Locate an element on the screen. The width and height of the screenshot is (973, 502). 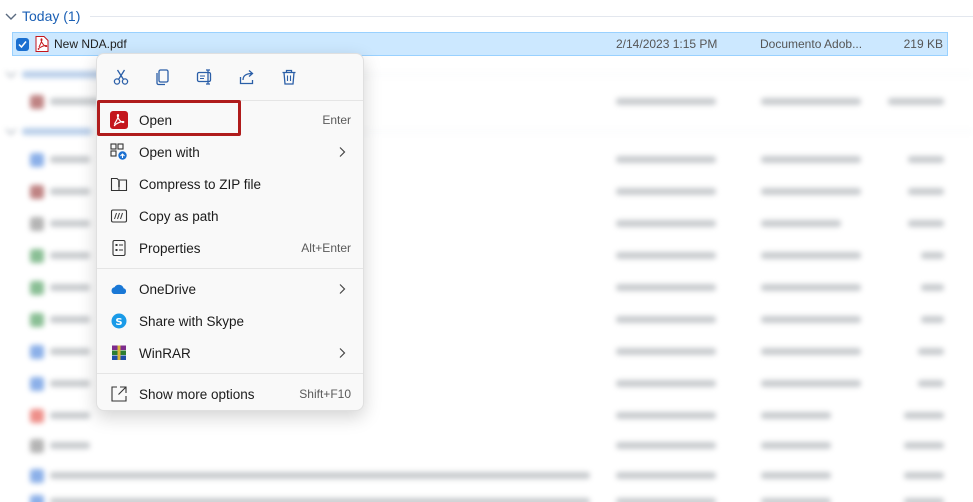
properties-icon is located at coordinates (119, 248).